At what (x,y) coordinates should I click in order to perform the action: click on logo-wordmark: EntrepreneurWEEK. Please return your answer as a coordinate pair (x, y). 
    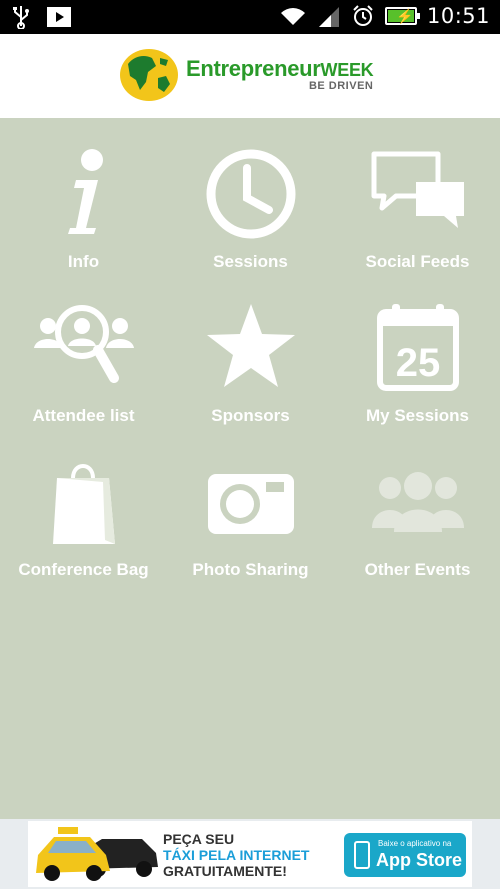
    Looking at the image, I should click on (280, 68).